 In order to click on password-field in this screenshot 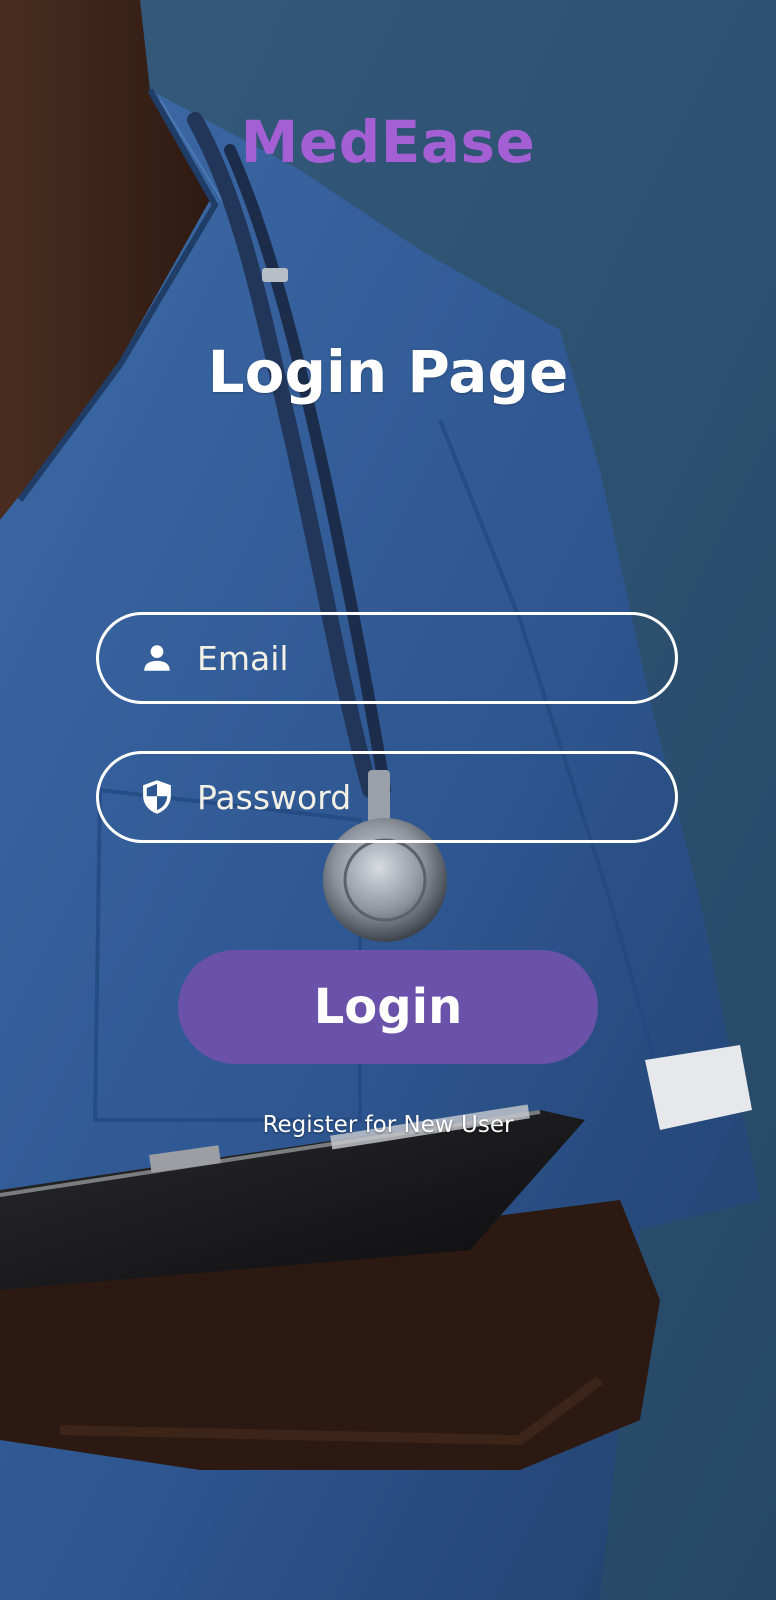, I will do `click(387, 797)`.